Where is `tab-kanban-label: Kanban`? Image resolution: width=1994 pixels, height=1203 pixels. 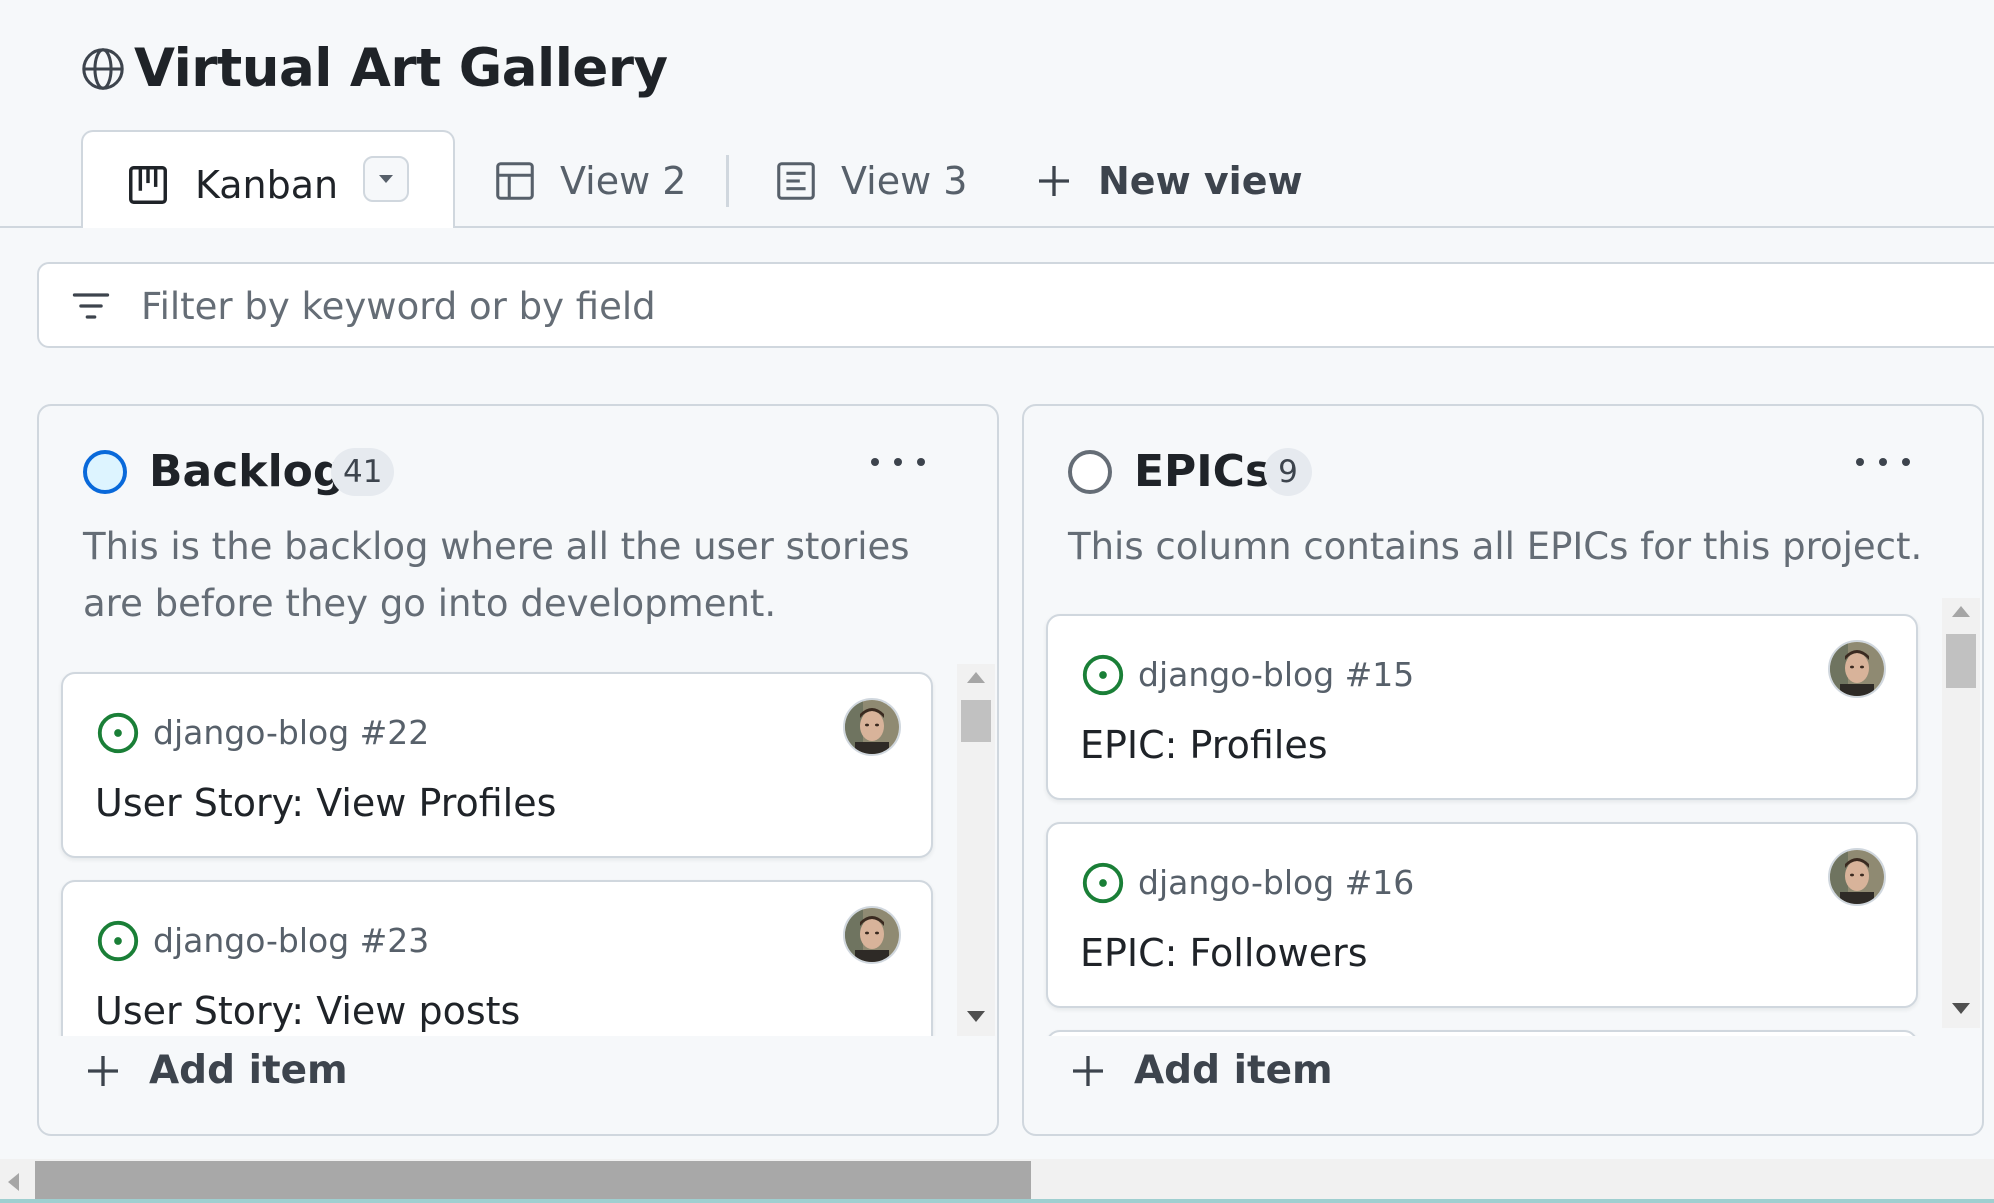 tab-kanban-label: Kanban is located at coordinates (267, 185).